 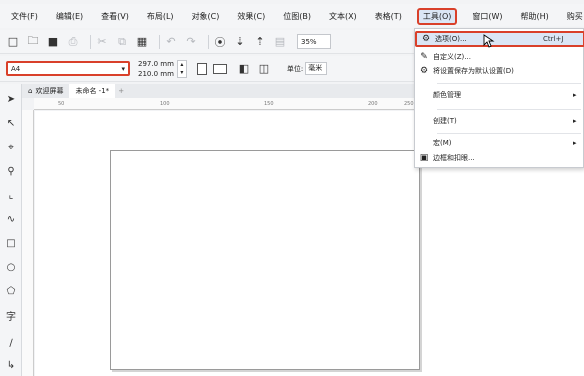 What do you see at coordinates (11, 243) in the screenshot?
I see `rectangle-tool-icon: □` at bounding box center [11, 243].